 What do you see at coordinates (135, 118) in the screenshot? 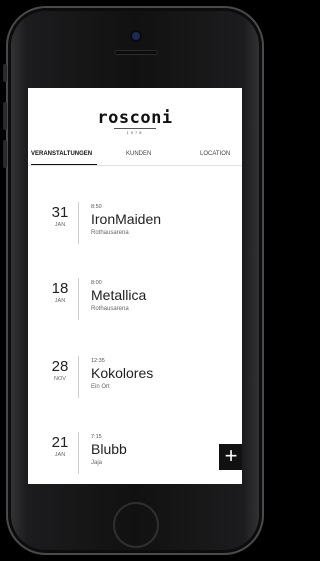
I see `app-logo: rosconi` at bounding box center [135, 118].